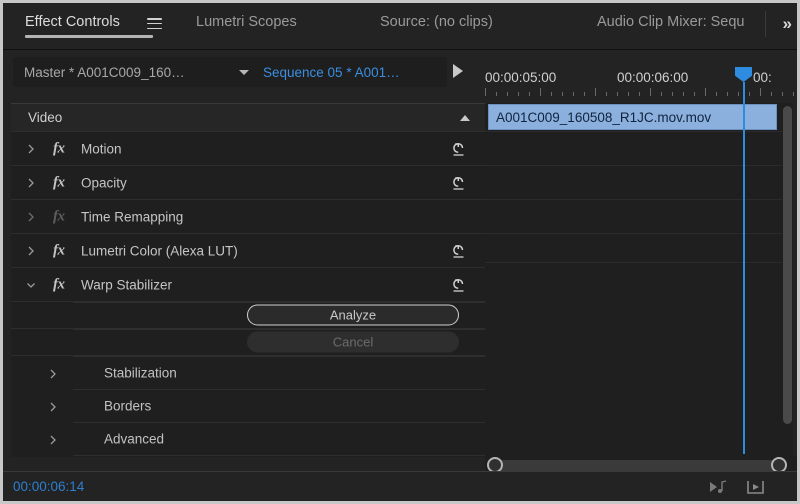 The width and height of the screenshot is (800, 504). Describe the element at coordinates (127, 284) in the screenshot. I see `effect-label-warp-stabilizer: Warp Stabilizer` at that location.